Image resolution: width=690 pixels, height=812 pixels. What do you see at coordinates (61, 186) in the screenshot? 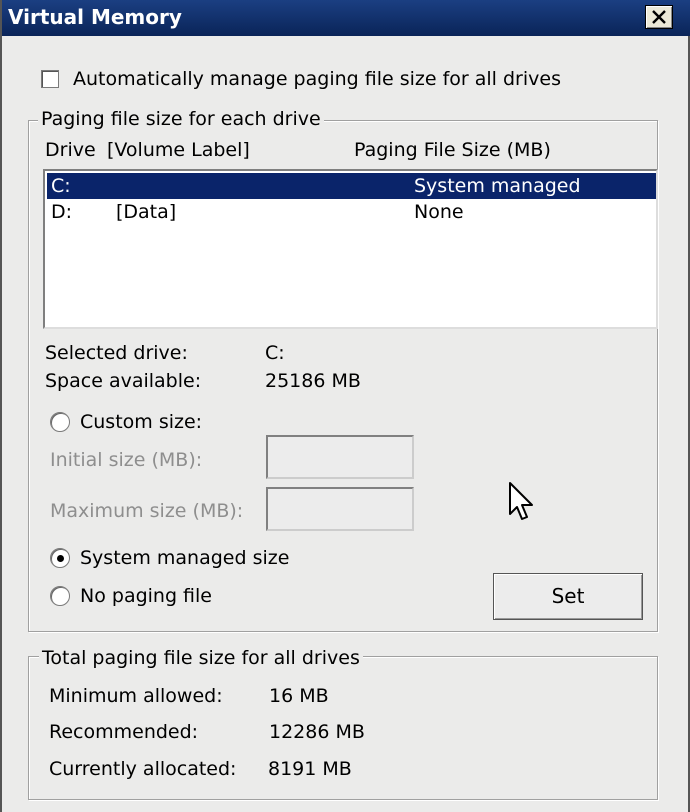
I see `drive-letter: C:` at bounding box center [61, 186].